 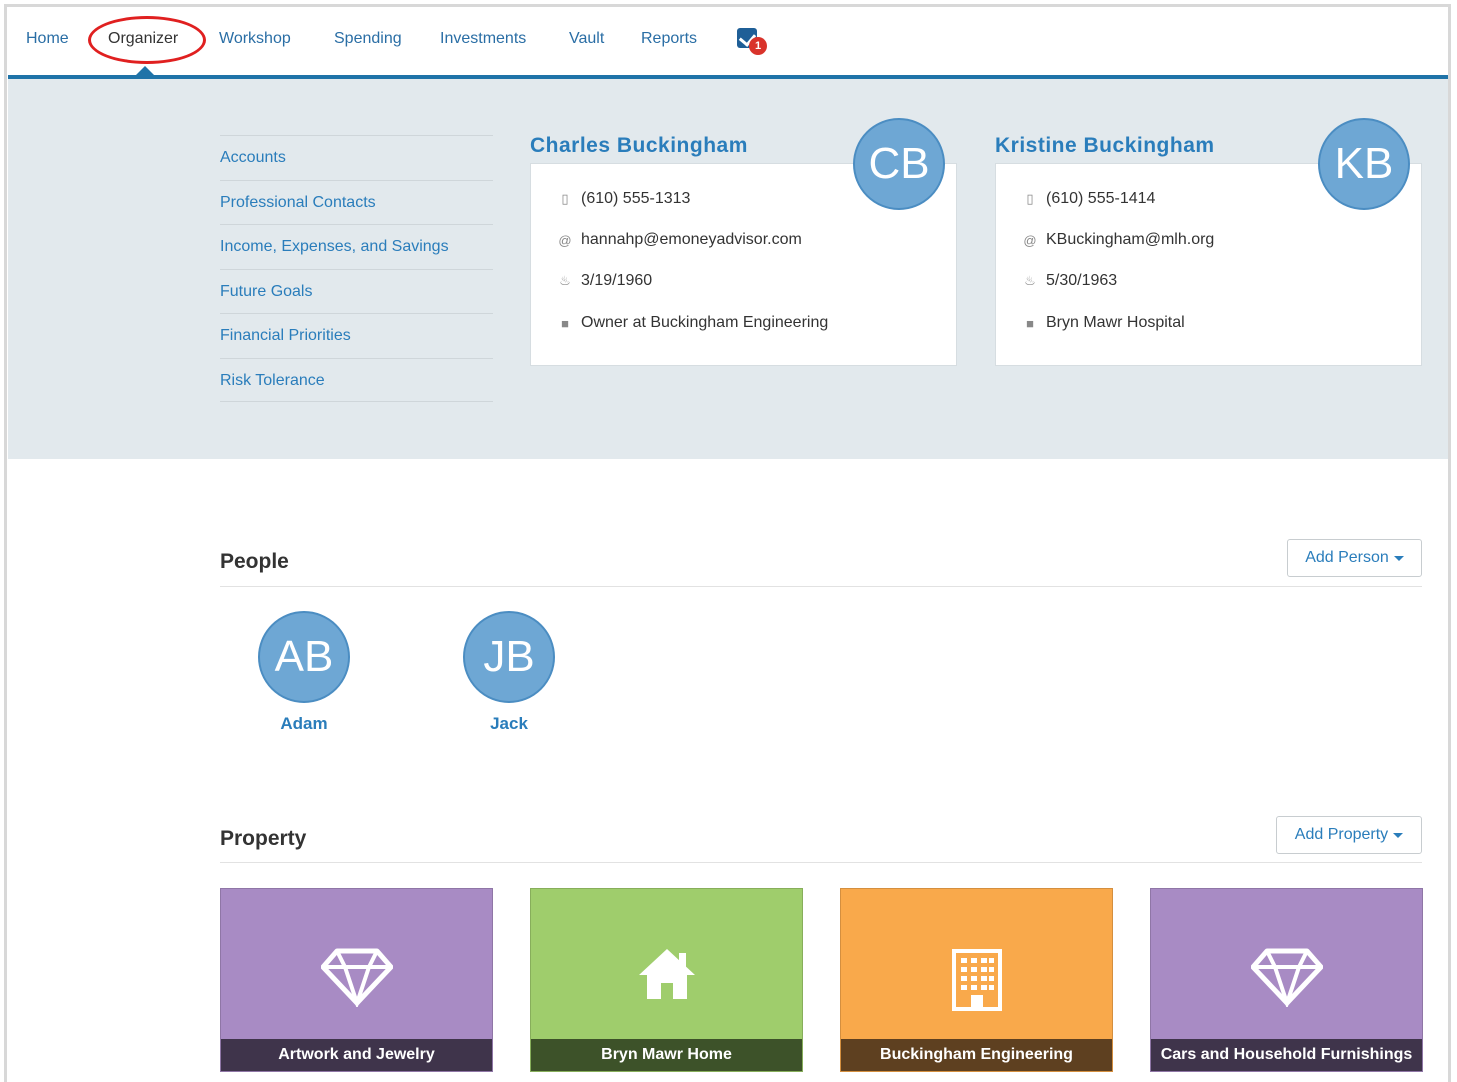 I want to click on home-icon, so click(x=666, y=974).